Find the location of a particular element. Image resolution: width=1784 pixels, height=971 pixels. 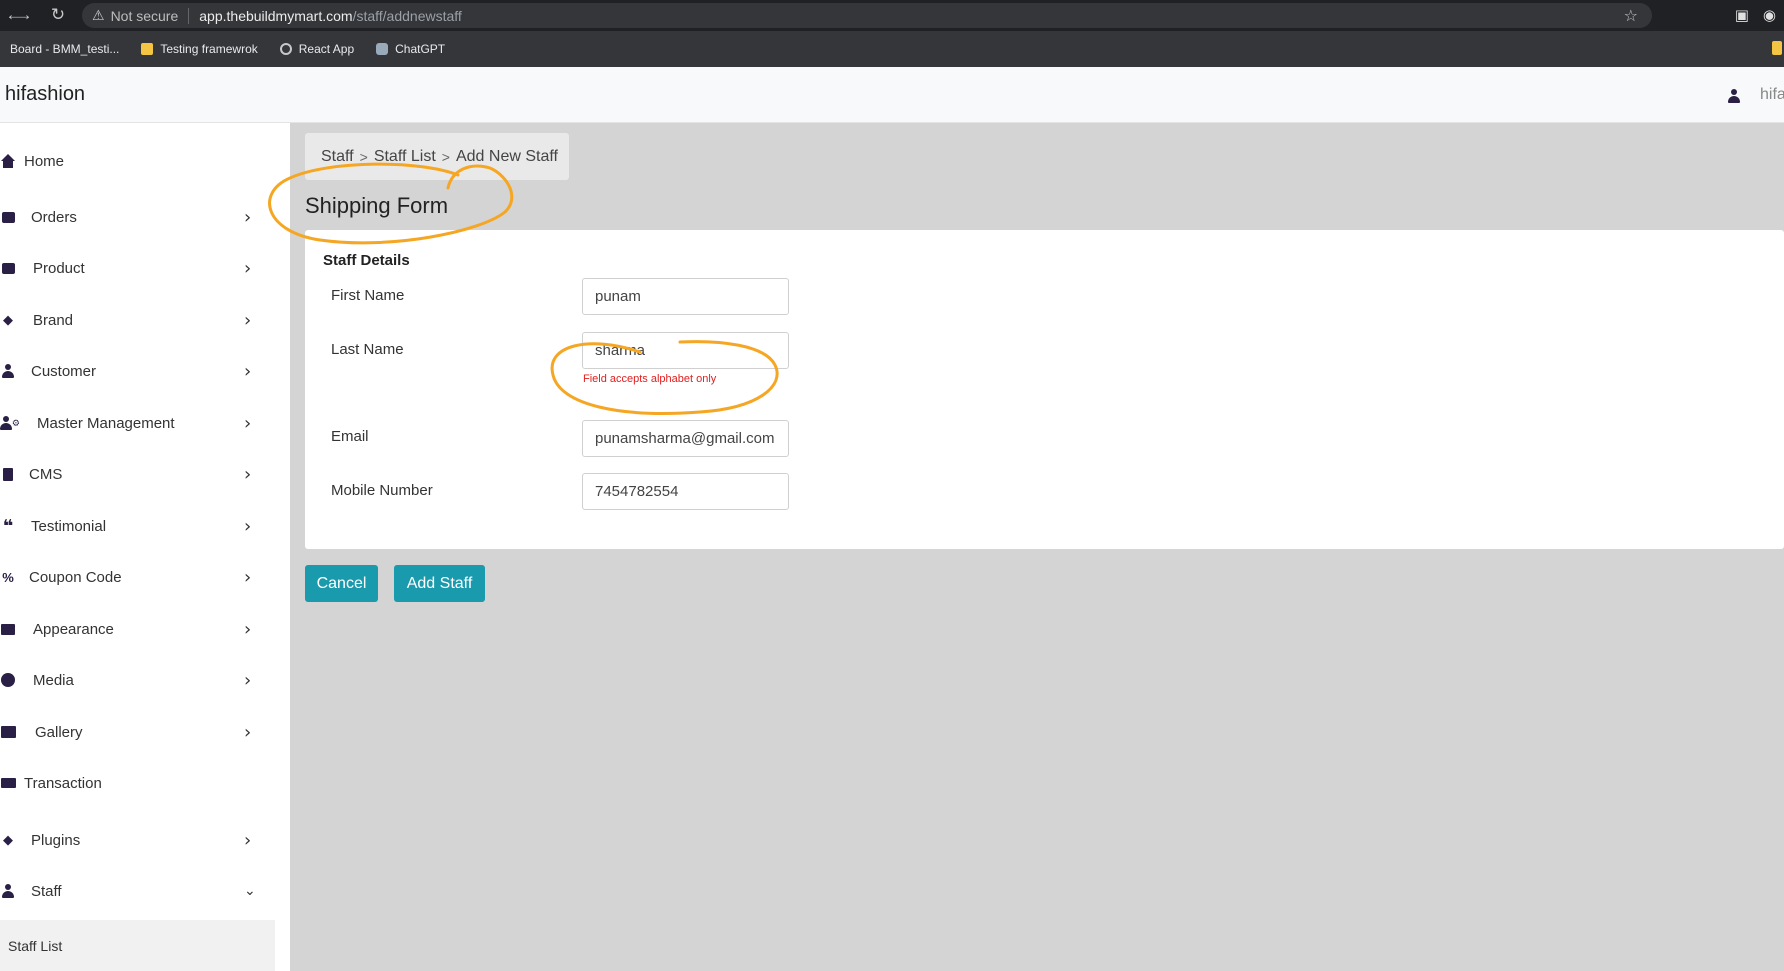

tags-icon: ◆ is located at coordinates (8, 319).